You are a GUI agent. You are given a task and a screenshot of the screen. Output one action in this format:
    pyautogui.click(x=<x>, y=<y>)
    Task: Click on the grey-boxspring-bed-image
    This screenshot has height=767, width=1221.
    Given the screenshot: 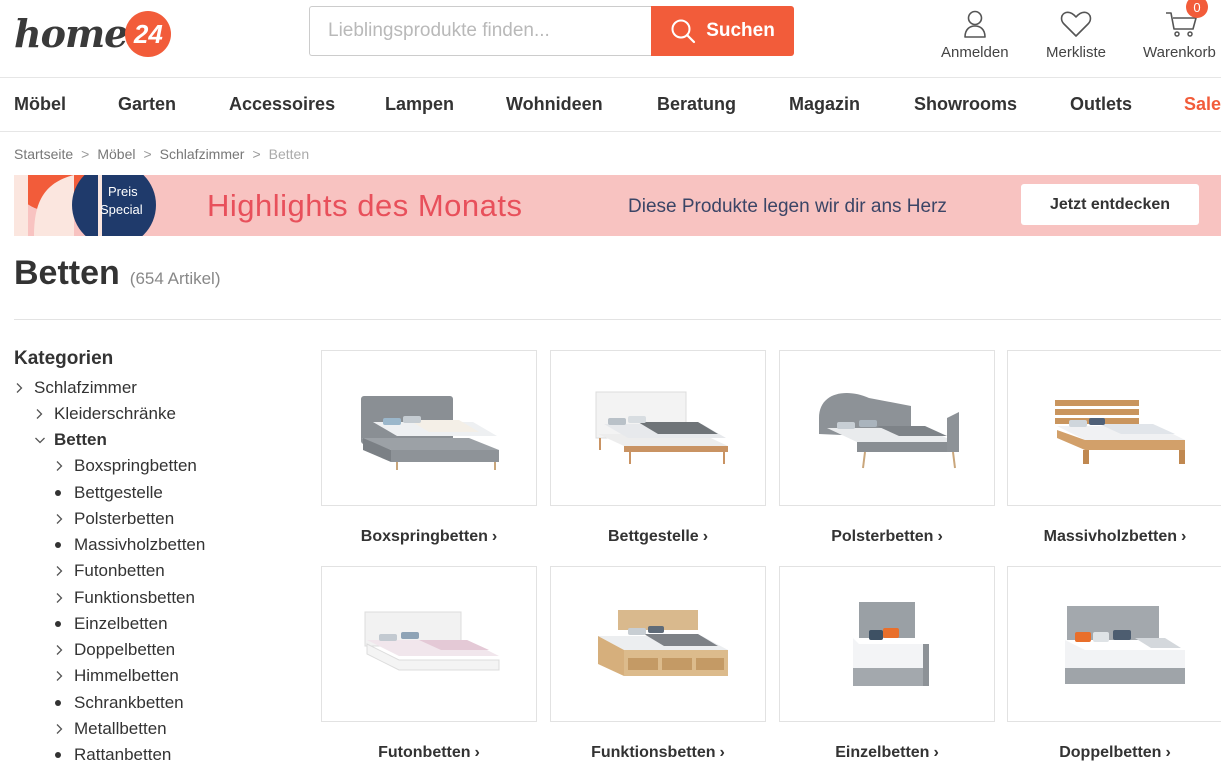 What is the action you would take?
    pyautogui.click(x=429, y=428)
    